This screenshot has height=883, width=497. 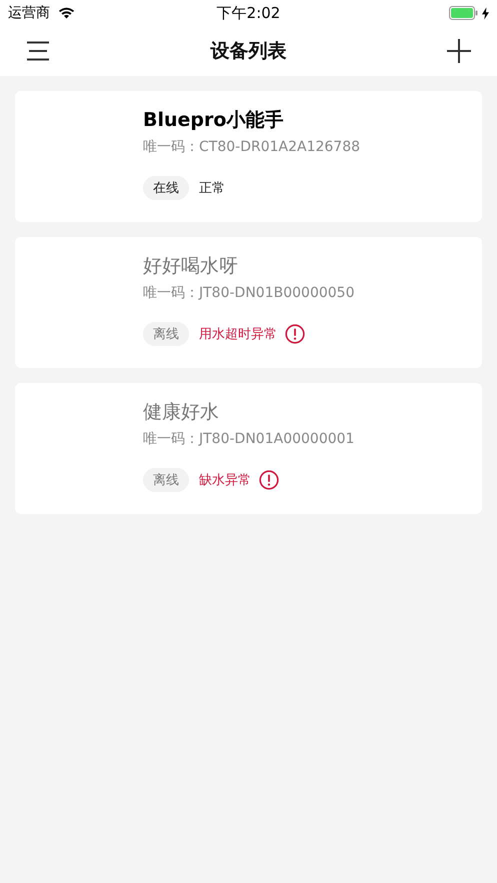 What do you see at coordinates (248, 293) in the screenshot?
I see `device-code: 唯一码：JT80-DN01B00000050` at bounding box center [248, 293].